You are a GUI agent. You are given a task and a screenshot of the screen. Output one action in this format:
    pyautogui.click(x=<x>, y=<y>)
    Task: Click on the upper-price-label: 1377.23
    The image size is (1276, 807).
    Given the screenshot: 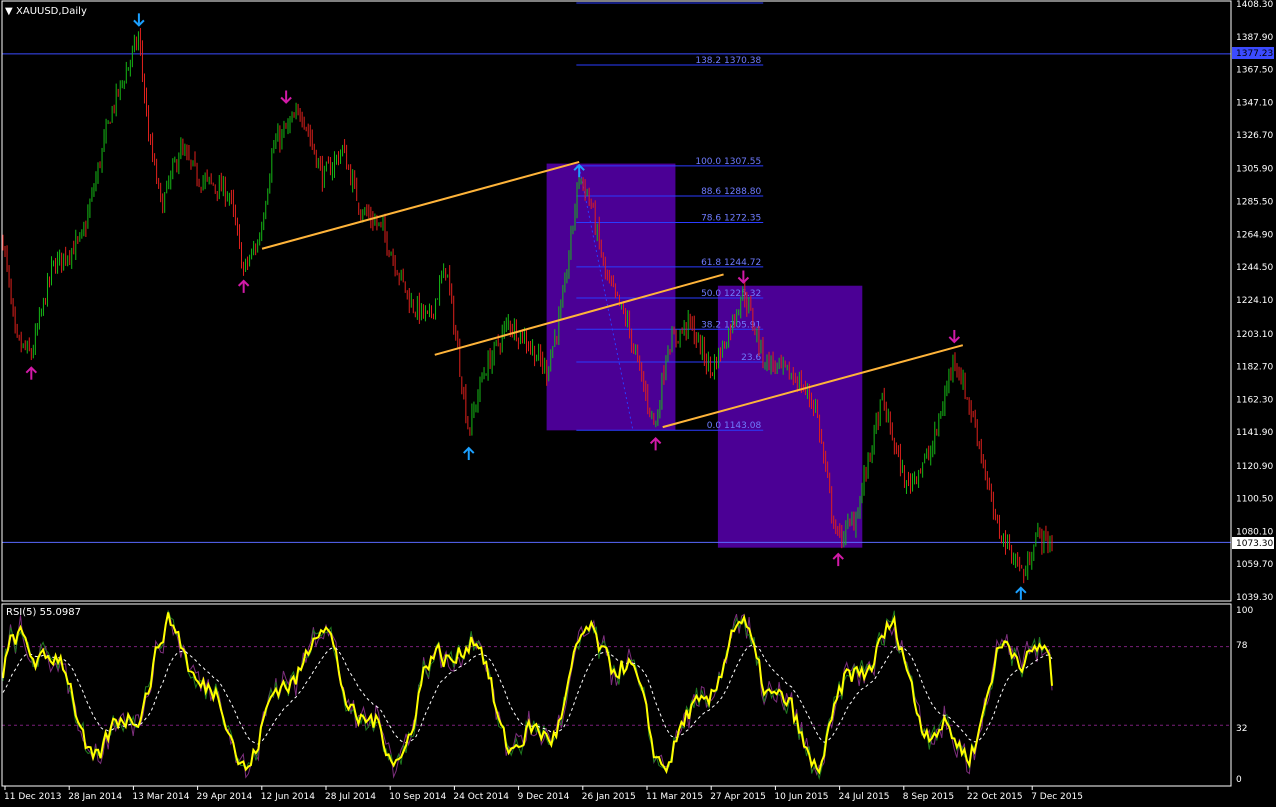 What is the action you would take?
    pyautogui.click(x=1254, y=54)
    